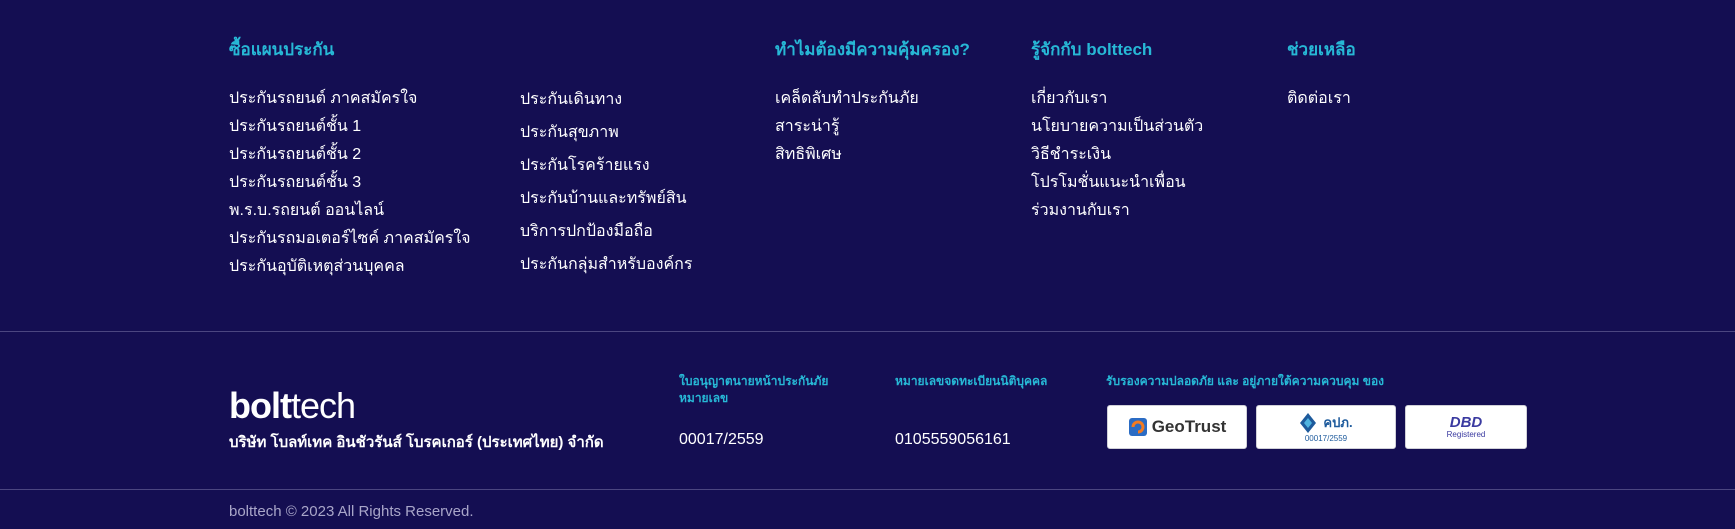  Describe the element at coordinates (1308, 422) in the screenshot. I see `oic-emblem-icon` at that location.